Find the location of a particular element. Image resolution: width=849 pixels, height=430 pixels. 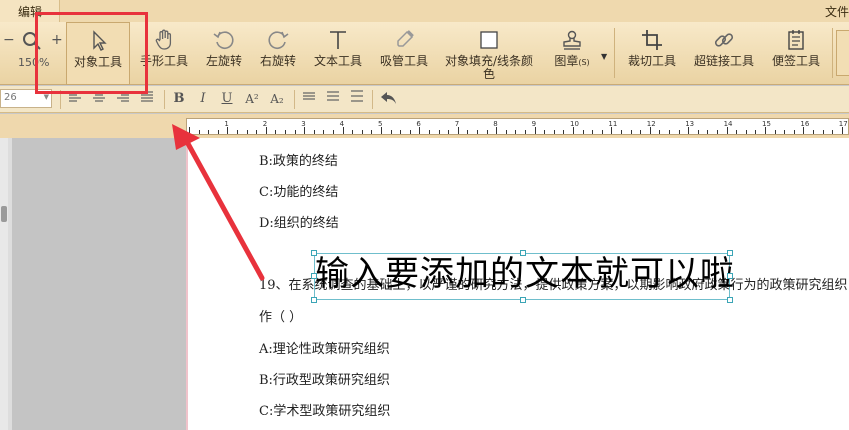

line-spacing-3-button is located at coordinates (357, 99).